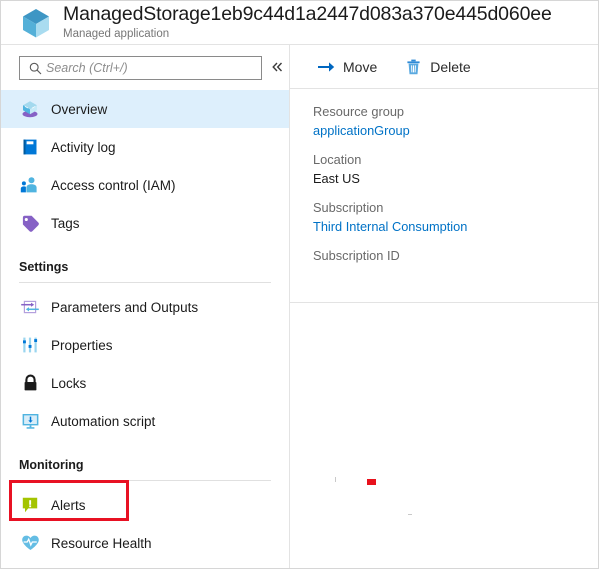  Describe the element at coordinates (145, 505) in the screenshot. I see `sidebar-item-alerts: Alerts` at that location.